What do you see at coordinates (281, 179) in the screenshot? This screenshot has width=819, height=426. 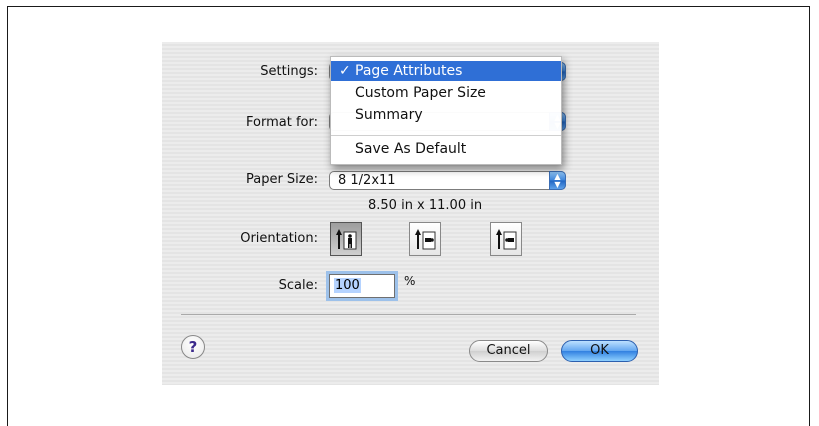 I see `paper-size-label: Paper Size:` at bounding box center [281, 179].